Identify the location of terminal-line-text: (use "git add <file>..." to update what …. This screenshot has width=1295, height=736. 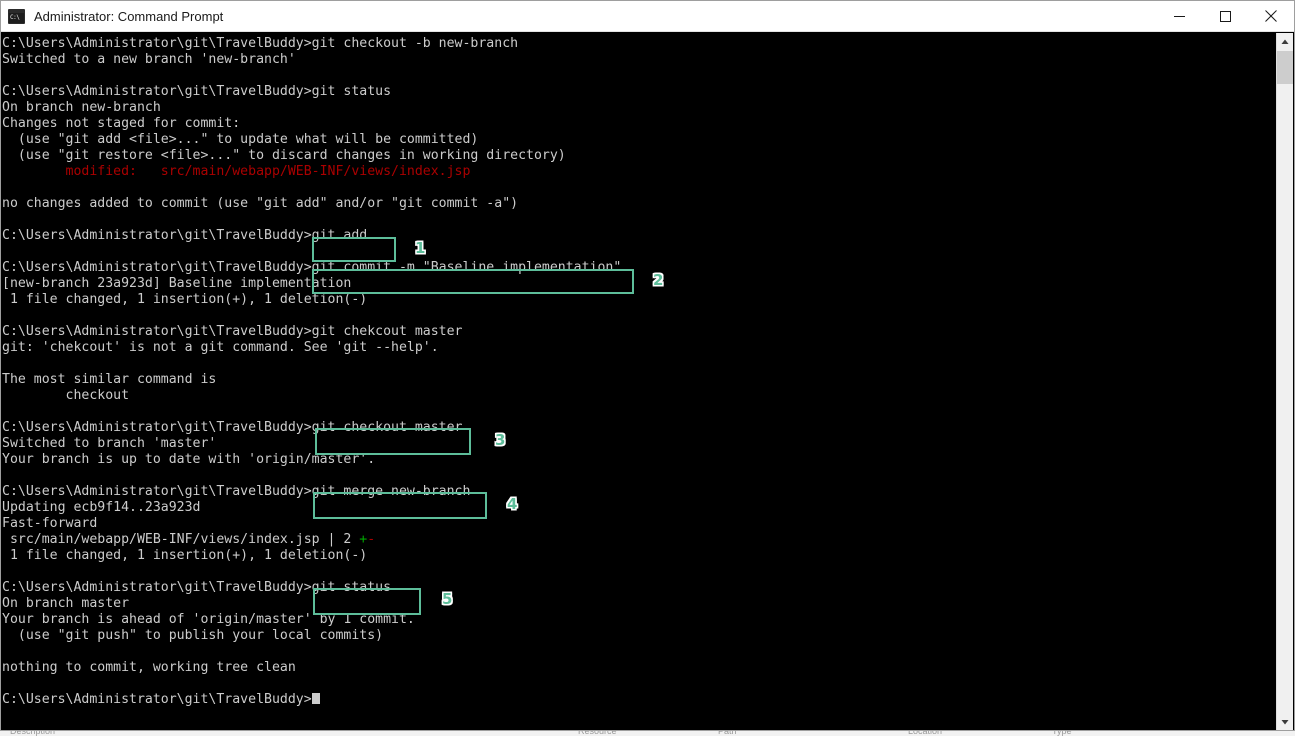
(240, 139).